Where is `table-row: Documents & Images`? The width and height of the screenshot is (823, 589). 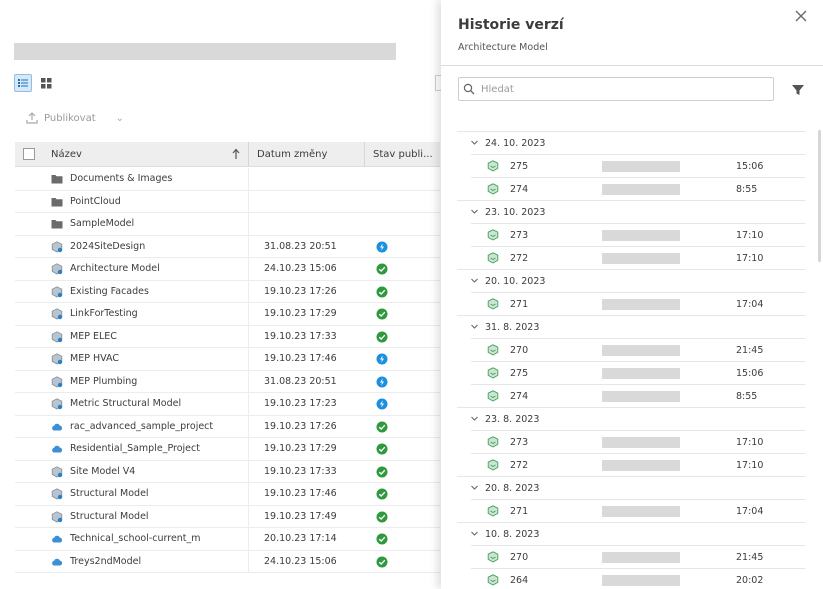 table-row: Documents & Images is located at coordinates (227, 179).